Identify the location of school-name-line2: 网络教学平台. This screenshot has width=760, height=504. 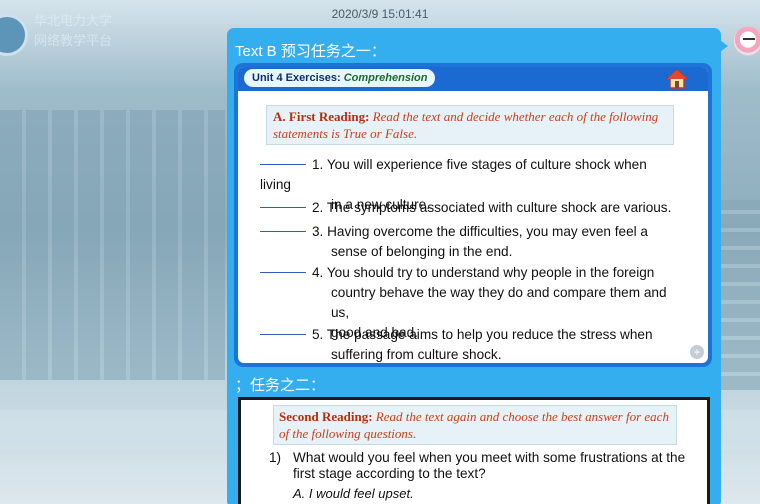
(73, 41).